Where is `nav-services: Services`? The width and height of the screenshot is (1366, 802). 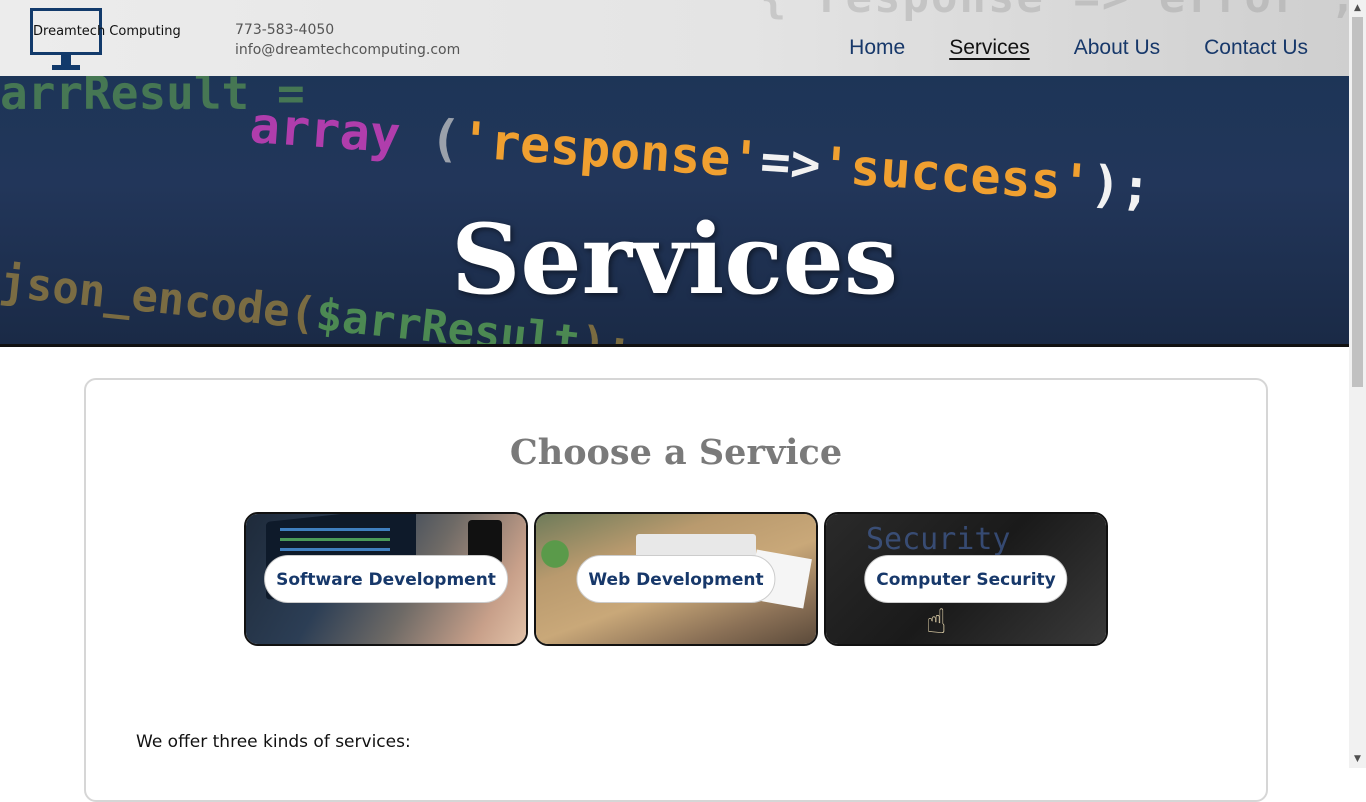 nav-services: Services is located at coordinates (989, 48).